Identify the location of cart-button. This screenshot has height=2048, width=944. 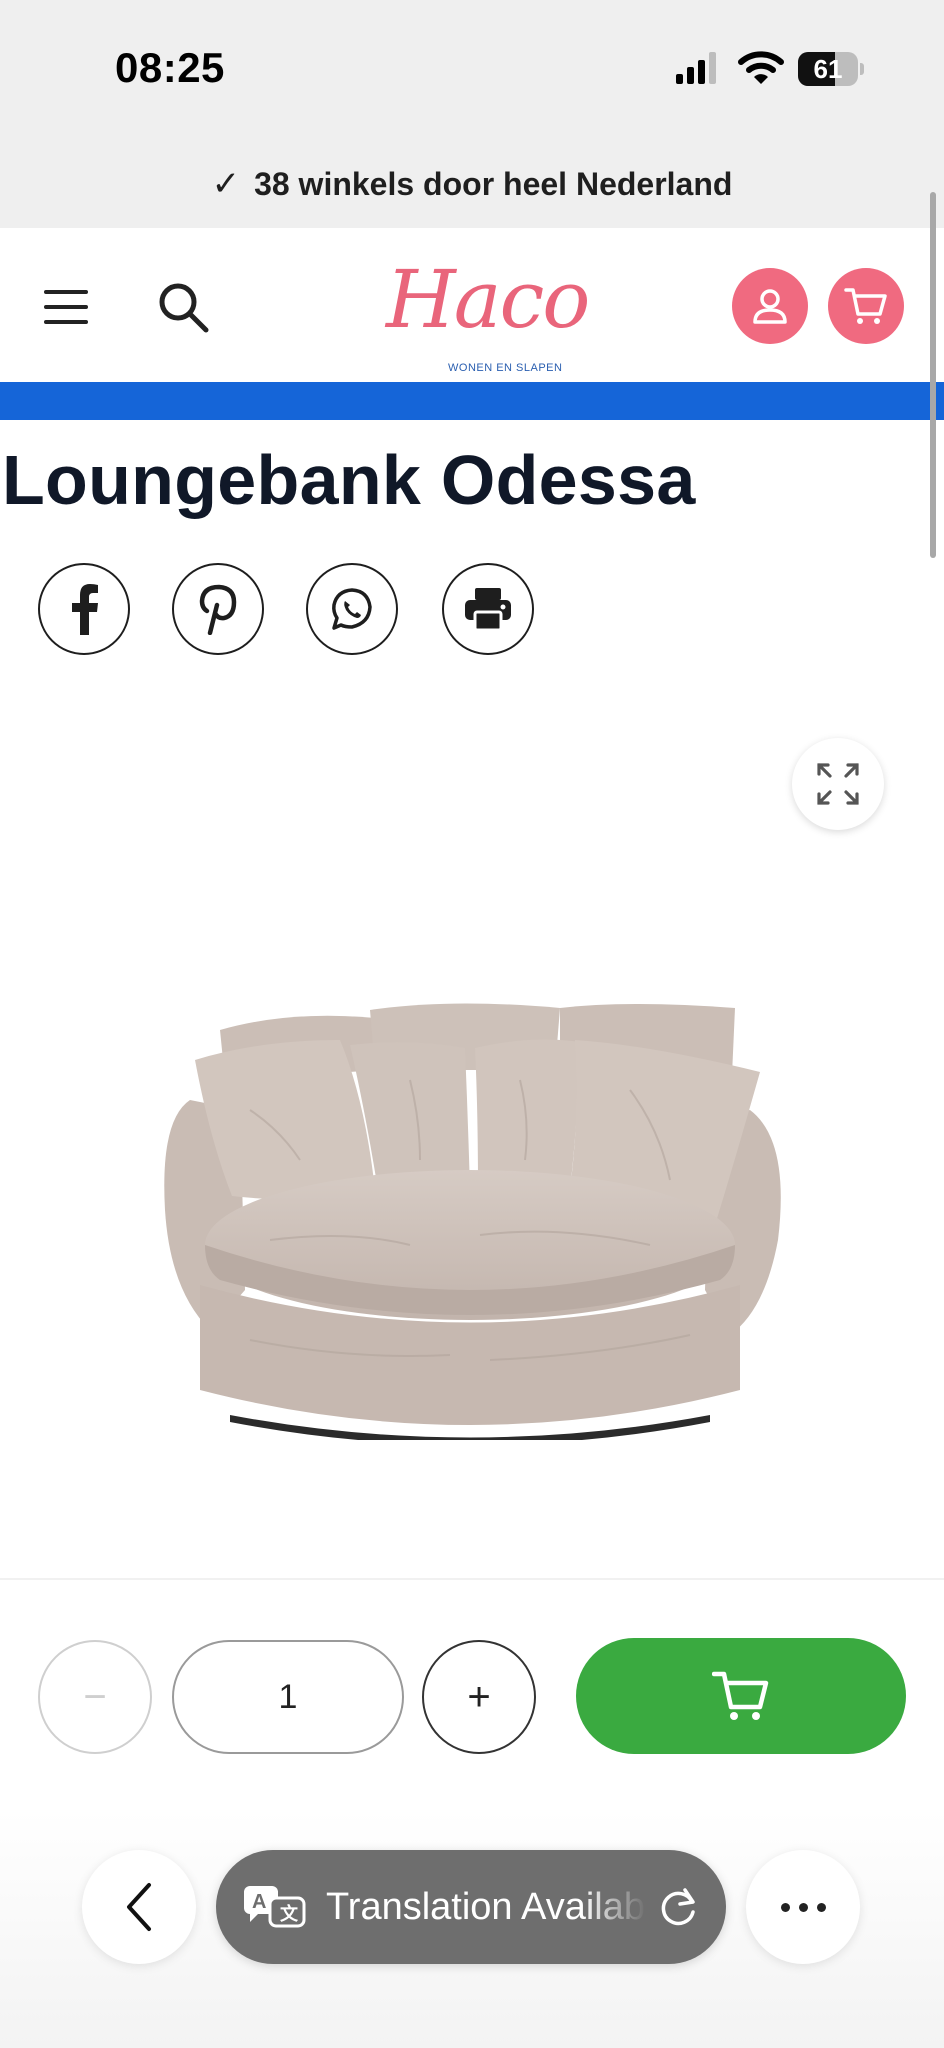
(866, 306).